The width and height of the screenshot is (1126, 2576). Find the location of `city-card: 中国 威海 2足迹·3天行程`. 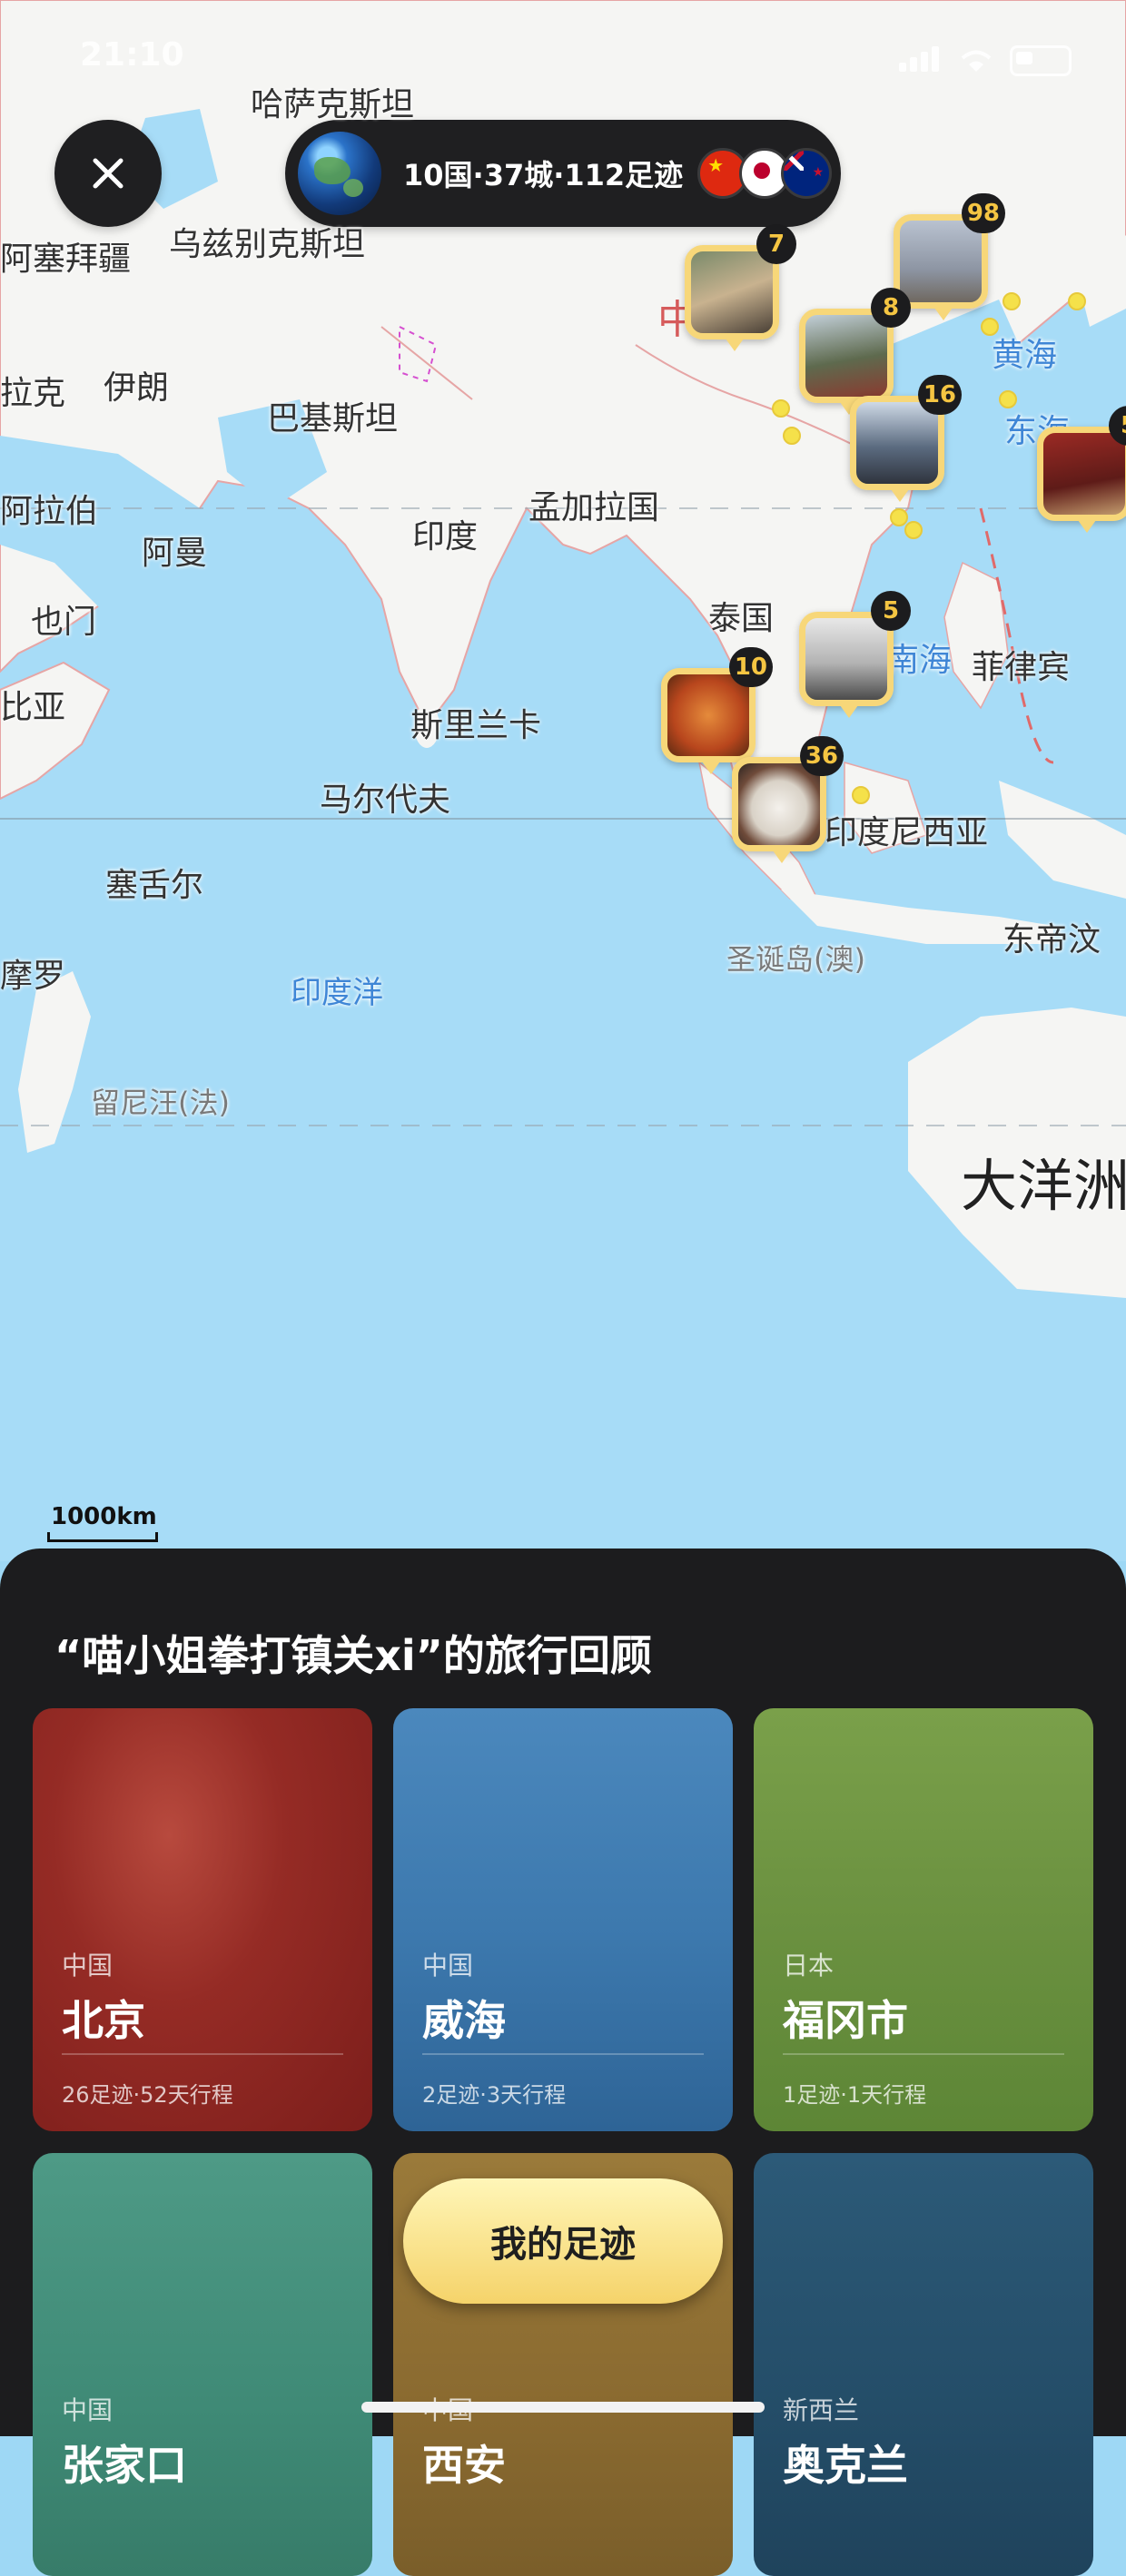

city-card: 中国 威海 2足迹·3天行程 is located at coordinates (563, 1919).